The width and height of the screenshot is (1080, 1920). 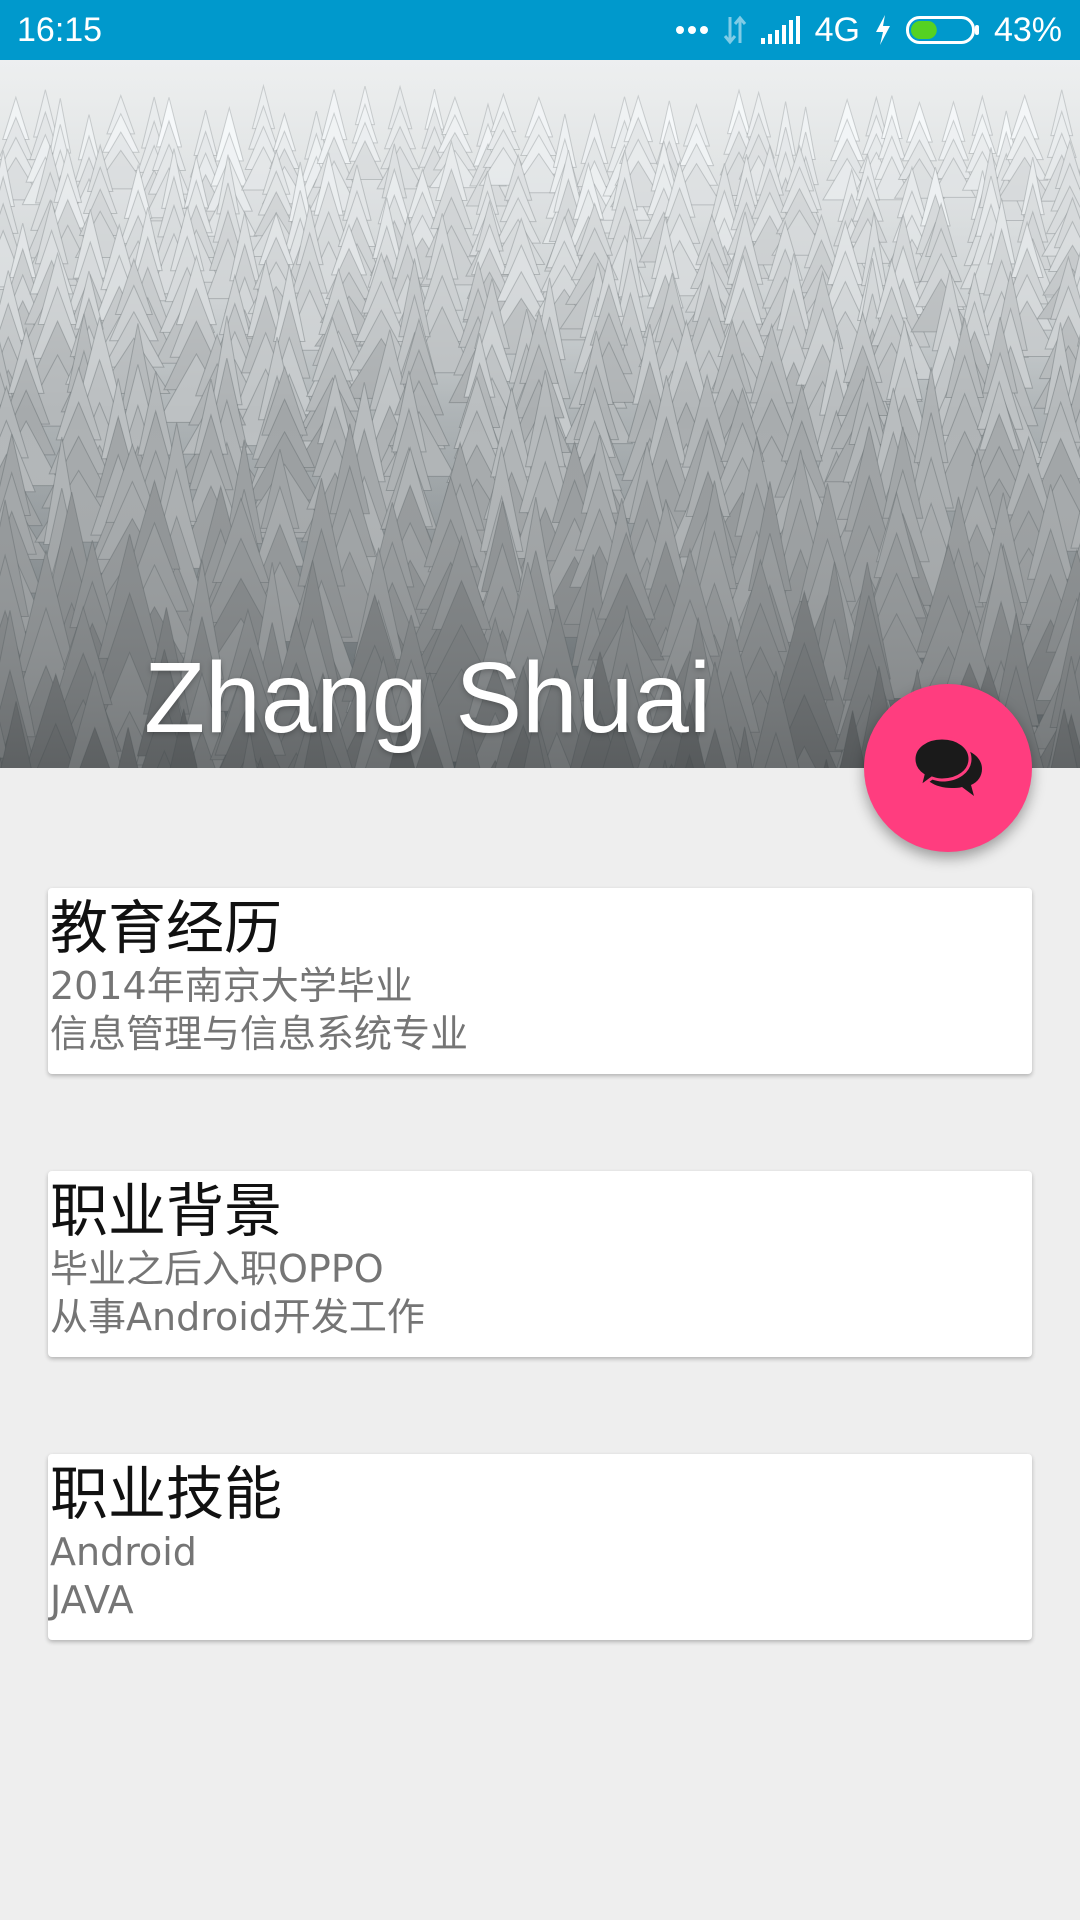 I want to click on chat-fab-button, so click(x=948, y=768).